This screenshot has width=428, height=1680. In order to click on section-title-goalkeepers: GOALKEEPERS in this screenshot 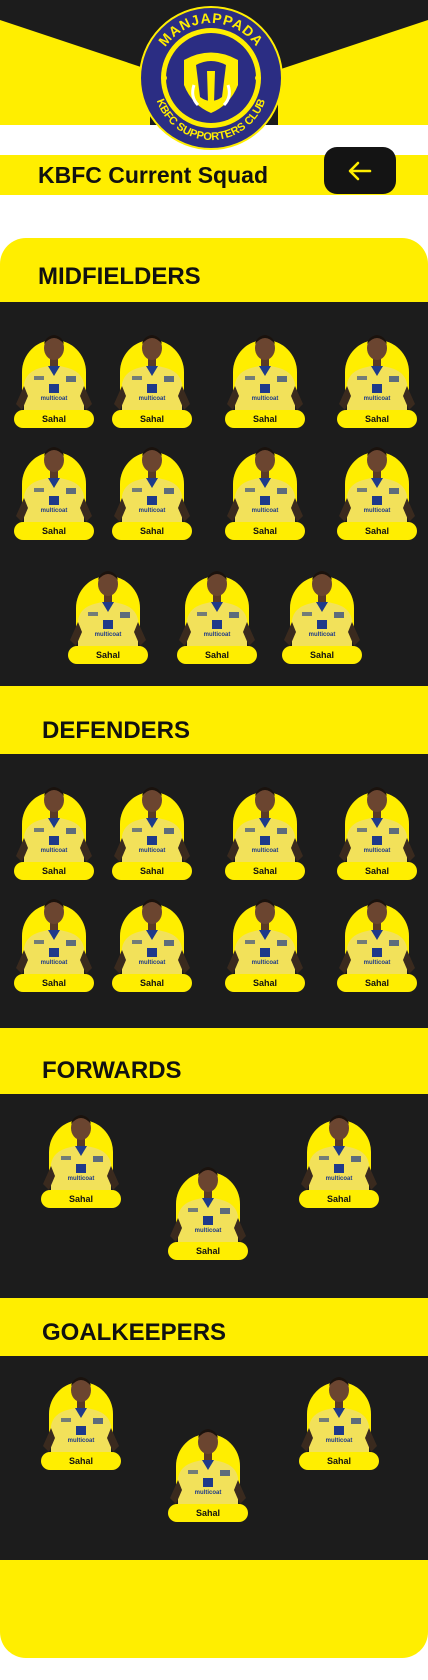, I will do `click(134, 1332)`.